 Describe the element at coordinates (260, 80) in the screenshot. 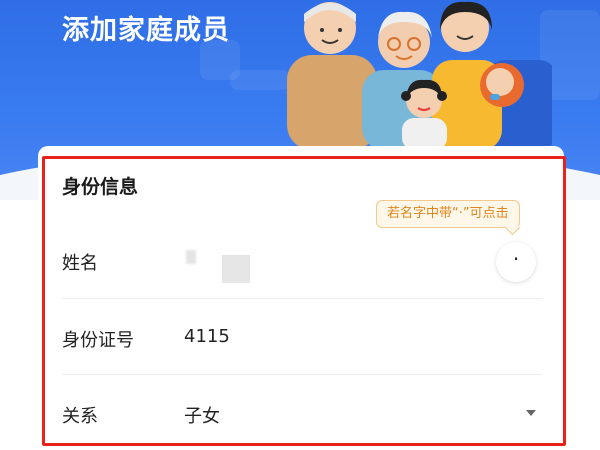

I see `background-shape` at that location.